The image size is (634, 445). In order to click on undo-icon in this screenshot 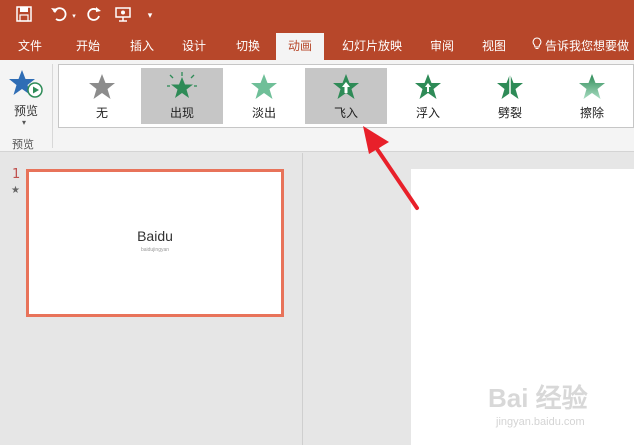, I will do `click(59, 16)`.